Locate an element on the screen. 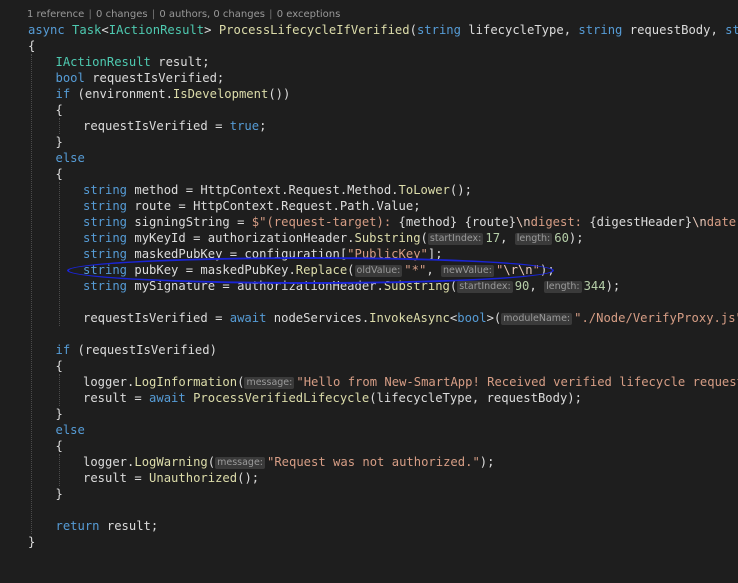 This screenshot has height=583, width=738. code-token: 344 is located at coordinates (594, 286).